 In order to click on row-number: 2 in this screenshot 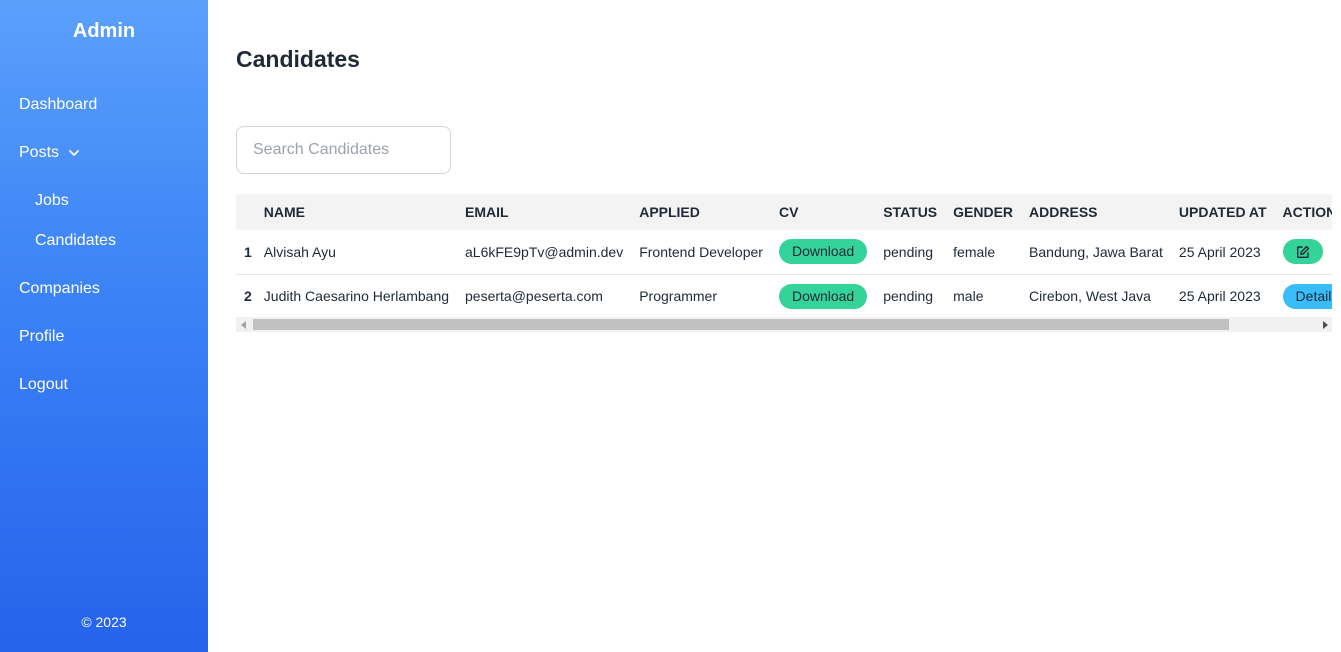, I will do `click(246, 296)`.